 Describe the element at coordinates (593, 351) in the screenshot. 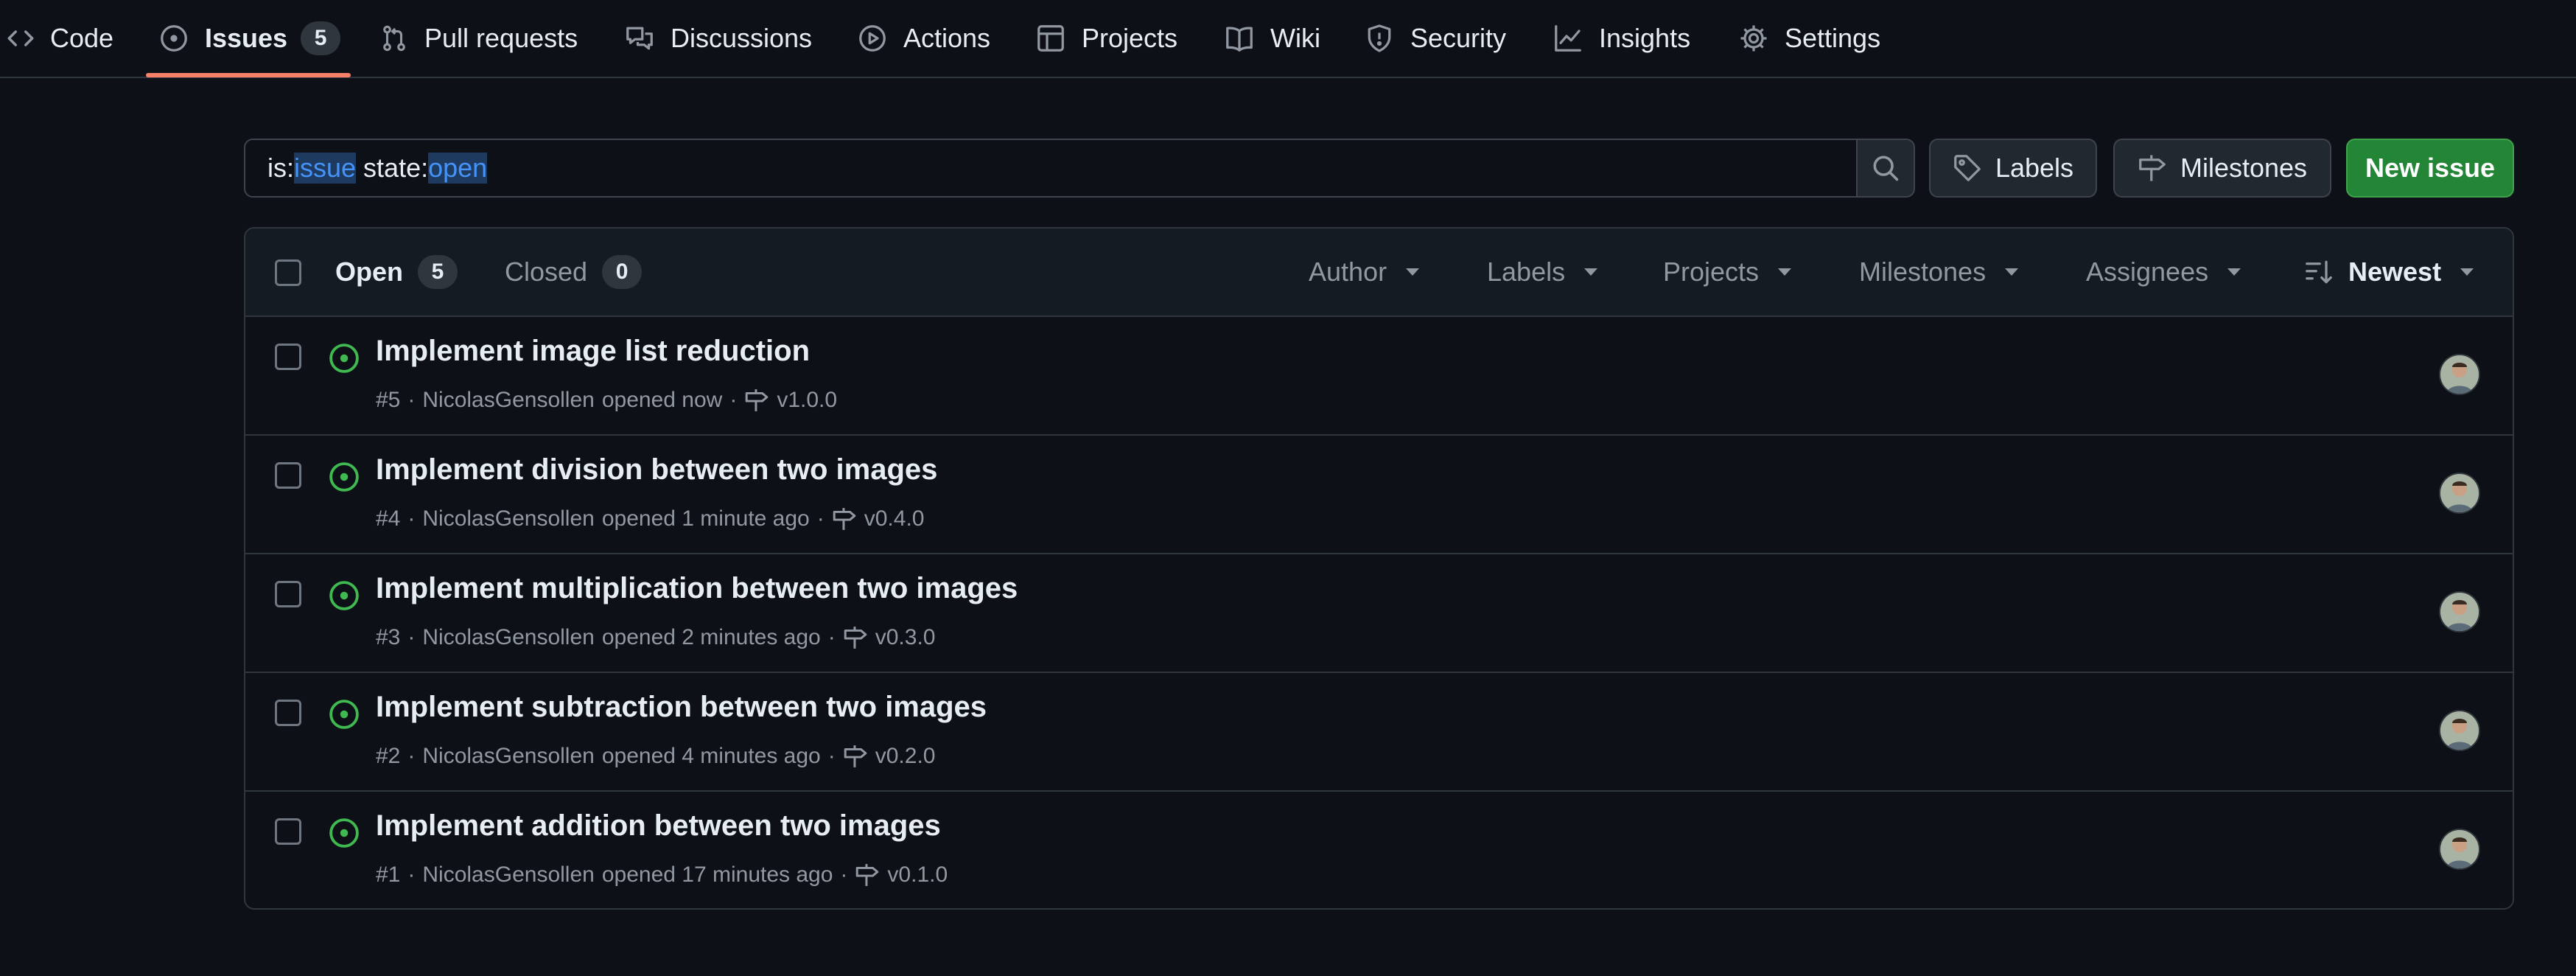

I see `issue-title-link: Implement image list reduction` at that location.